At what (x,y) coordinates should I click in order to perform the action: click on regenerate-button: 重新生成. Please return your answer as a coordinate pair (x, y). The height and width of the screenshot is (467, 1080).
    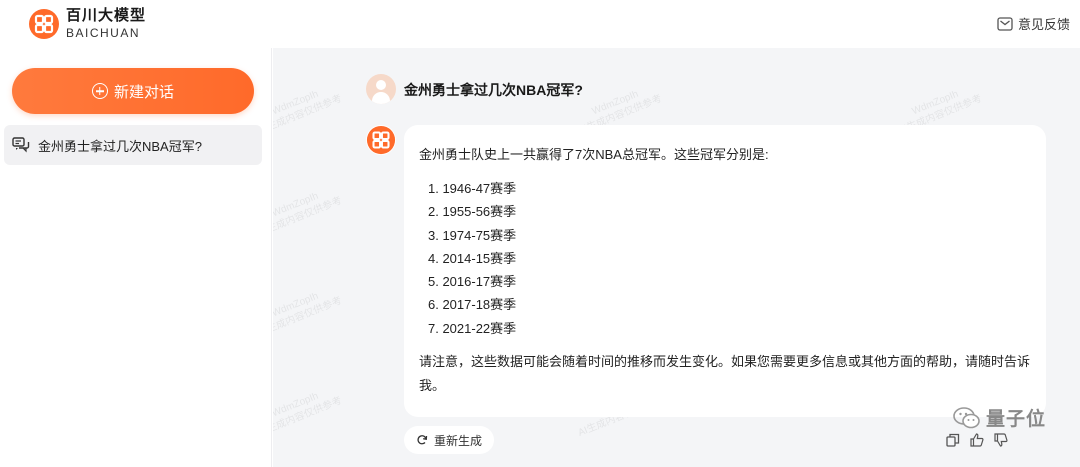
    Looking at the image, I should click on (449, 440).